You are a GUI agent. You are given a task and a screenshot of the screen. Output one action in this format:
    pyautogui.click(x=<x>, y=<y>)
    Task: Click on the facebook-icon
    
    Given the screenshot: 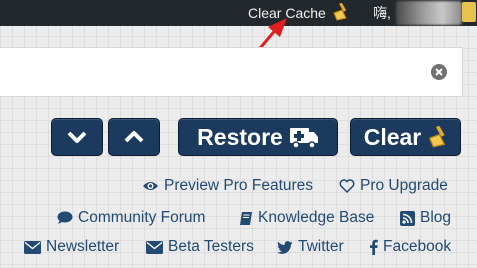 What is the action you would take?
    pyautogui.click(x=374, y=247)
    